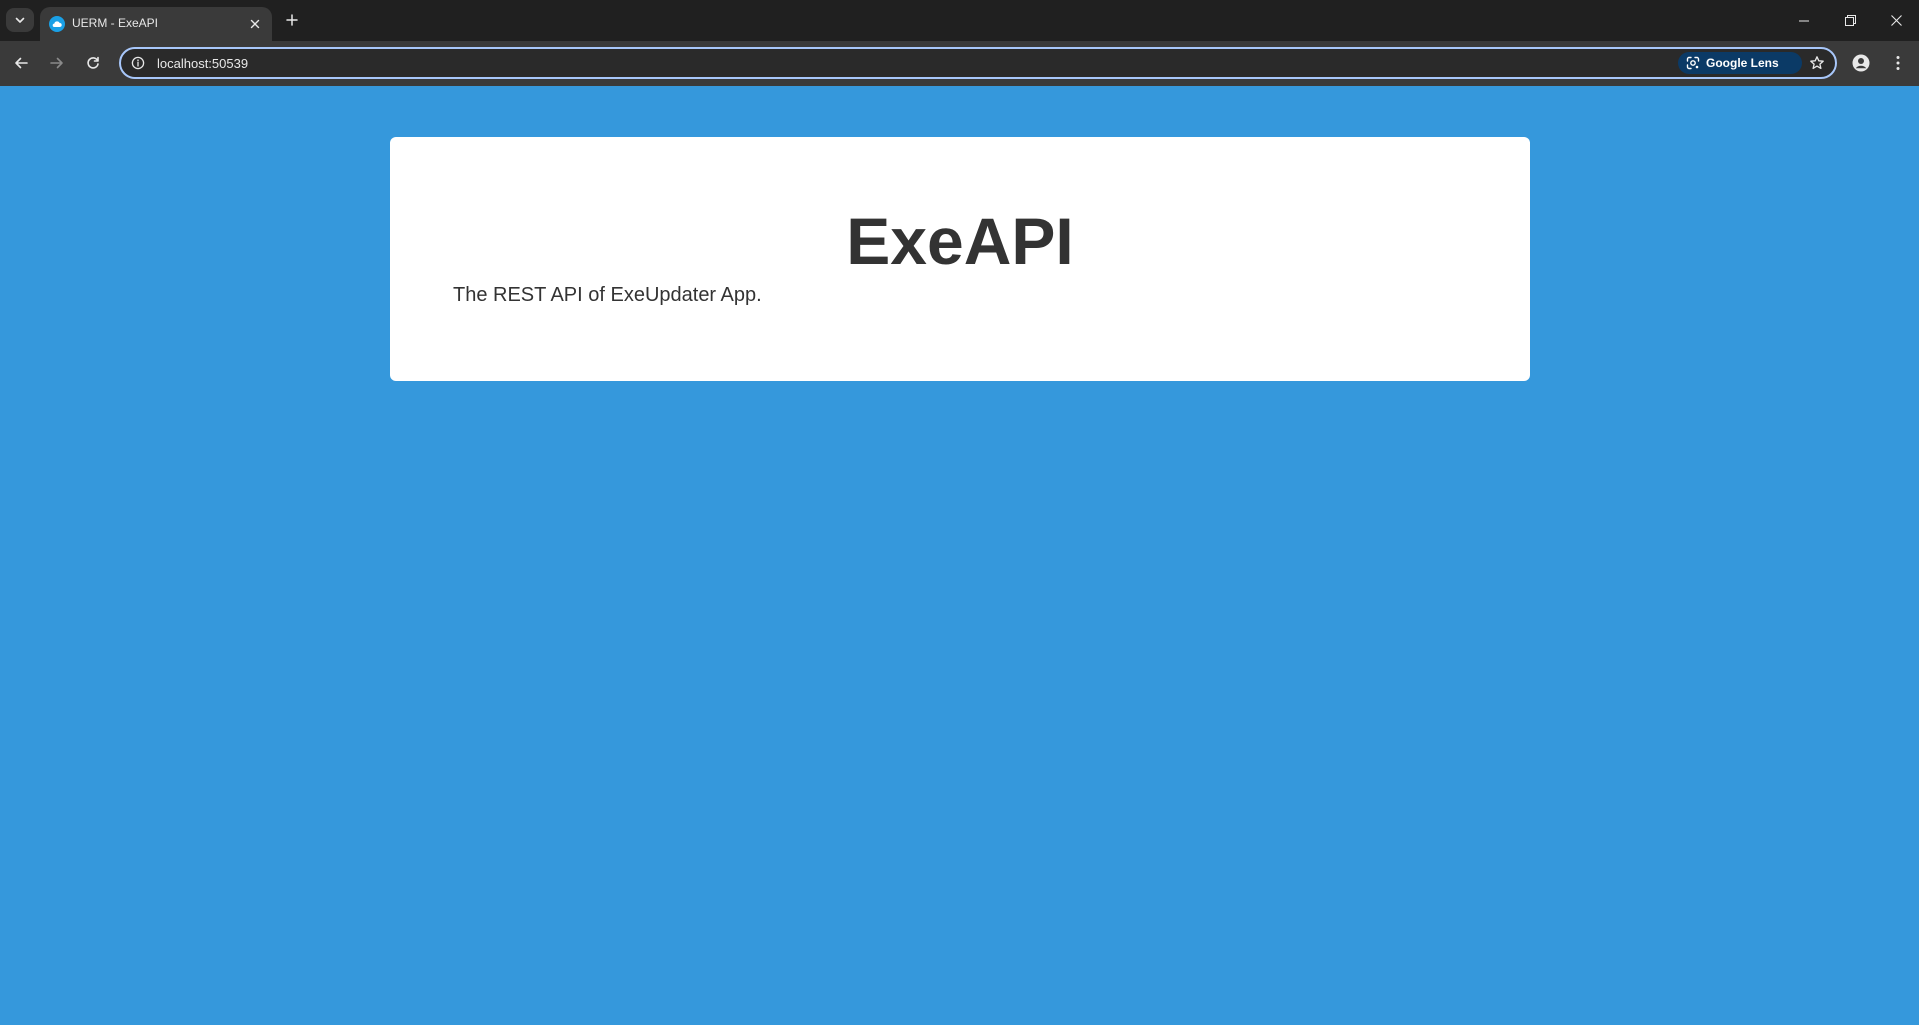 The width and height of the screenshot is (1919, 1025). Describe the element at coordinates (115, 23) in the screenshot. I see `tab-title: UERM - ExeAPI` at that location.